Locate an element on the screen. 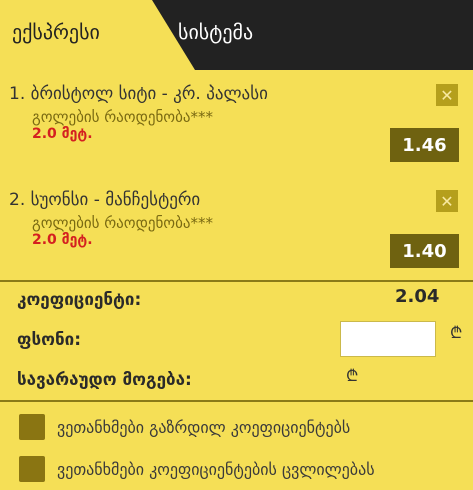 This screenshot has width=473, height=490. bet-index: 1. is located at coordinates (17, 94).